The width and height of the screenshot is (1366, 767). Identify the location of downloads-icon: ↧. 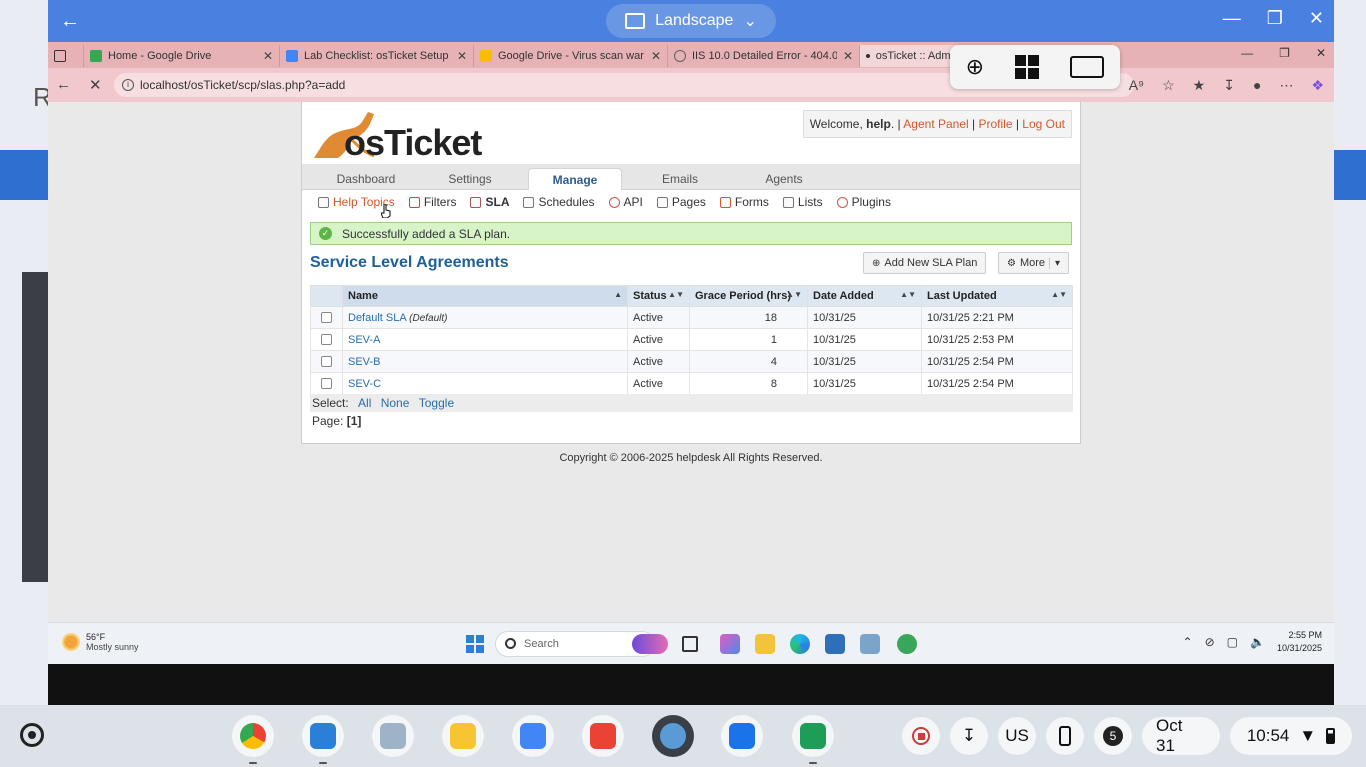
(1229, 85).